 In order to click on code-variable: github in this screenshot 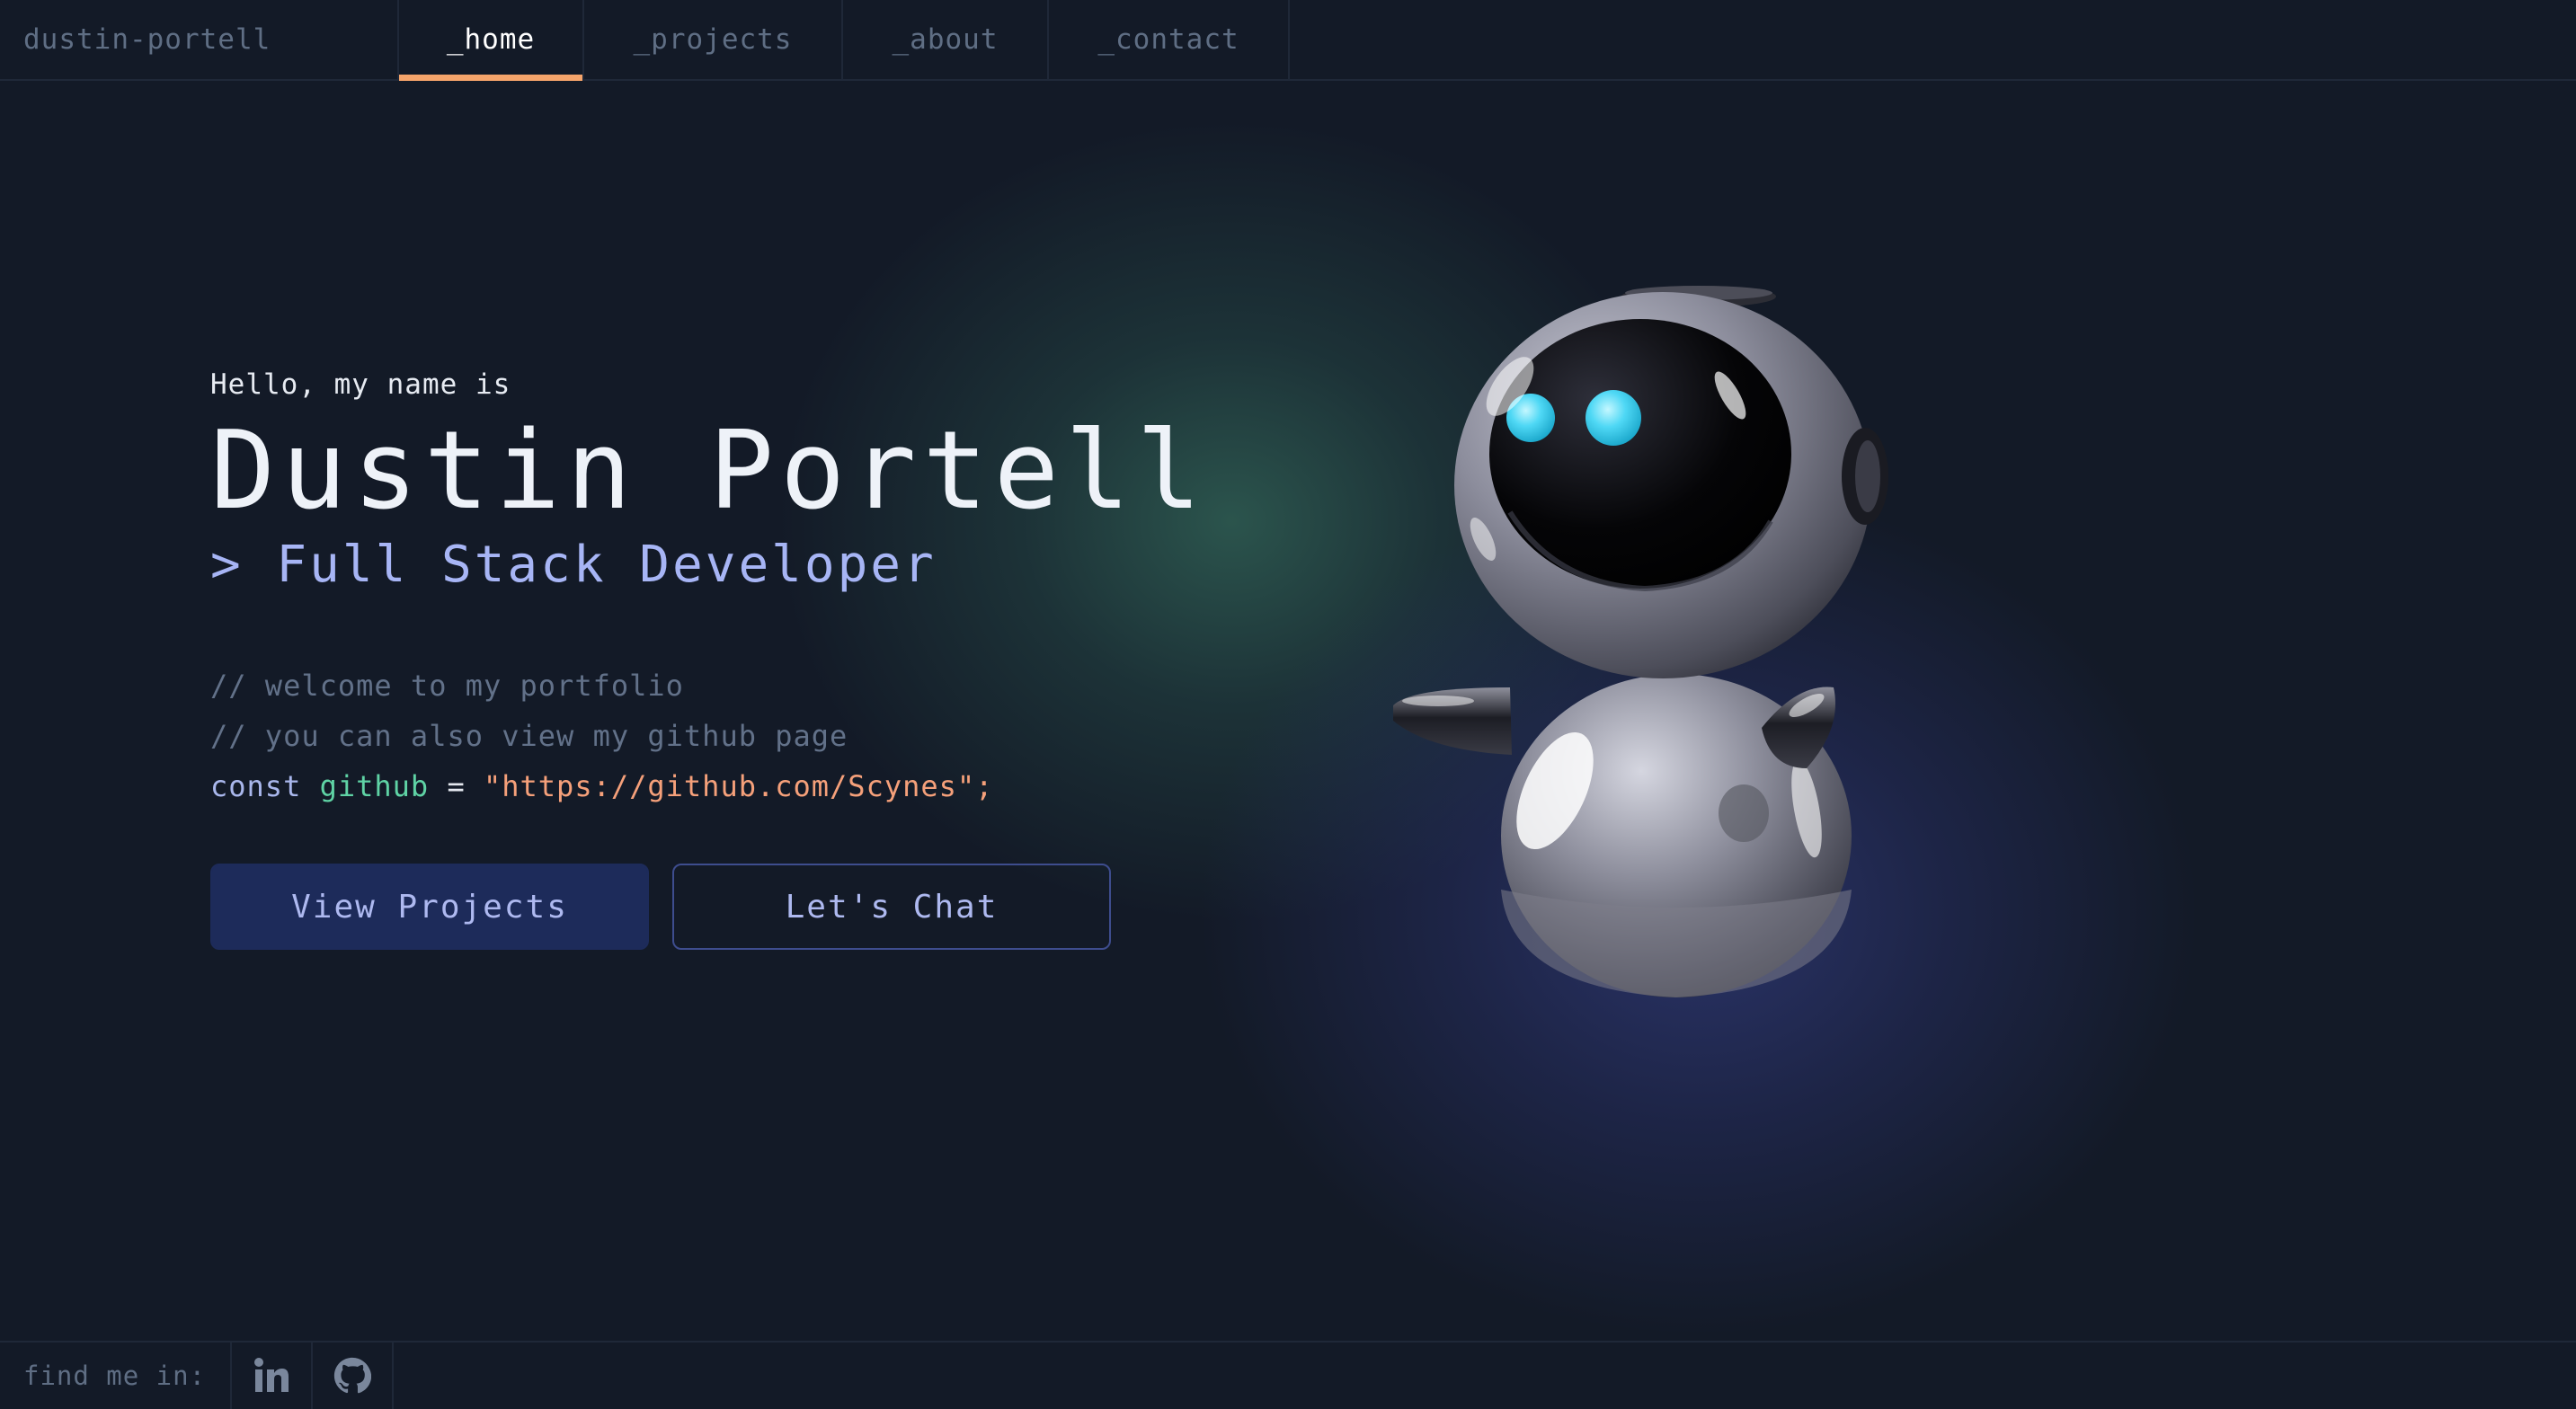, I will do `click(374, 786)`.